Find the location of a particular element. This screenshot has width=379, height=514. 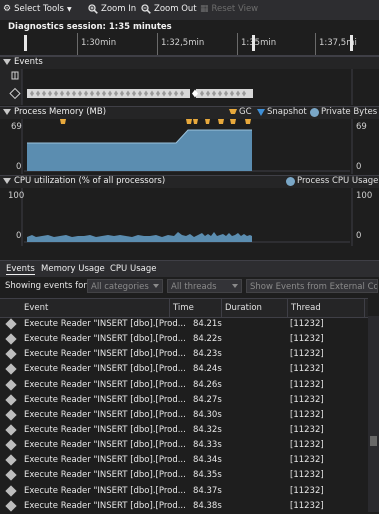

memory-chart-graphic is located at coordinates (189, 146).